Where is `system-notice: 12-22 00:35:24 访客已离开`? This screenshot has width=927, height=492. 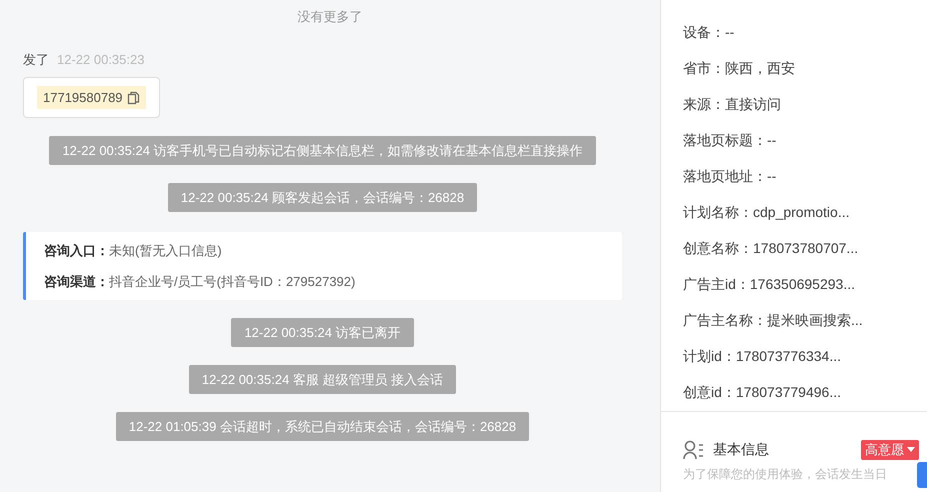
system-notice: 12-22 00:35:24 访客已离开 is located at coordinates (322, 332).